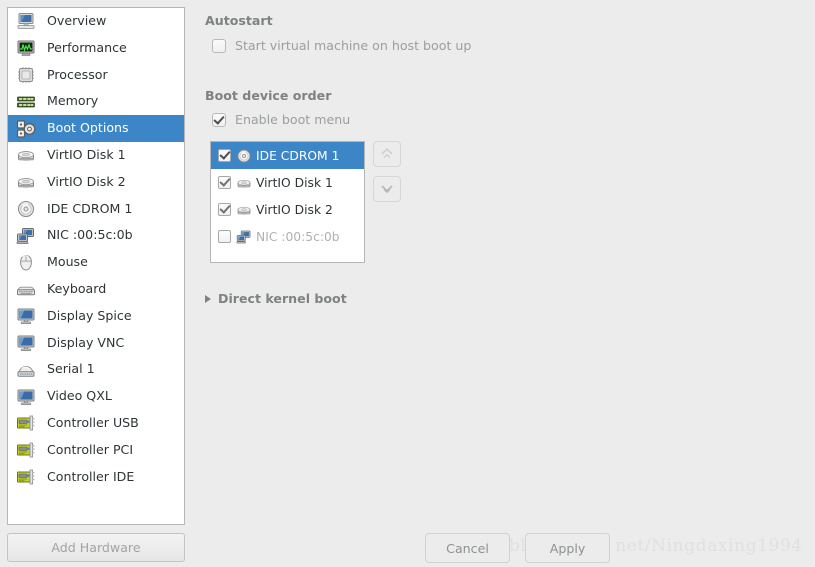 This screenshot has height=567, width=815. Describe the element at coordinates (90, 235) in the screenshot. I see `sidebar-item-label: NIC :00:5c:0b` at that location.